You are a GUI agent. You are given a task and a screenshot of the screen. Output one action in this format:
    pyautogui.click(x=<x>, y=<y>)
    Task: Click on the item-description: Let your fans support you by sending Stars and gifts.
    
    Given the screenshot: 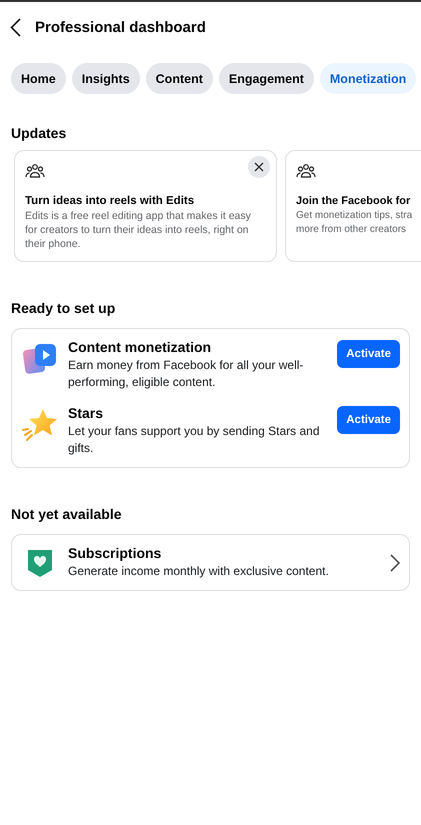 What is the action you would take?
    pyautogui.click(x=194, y=440)
    